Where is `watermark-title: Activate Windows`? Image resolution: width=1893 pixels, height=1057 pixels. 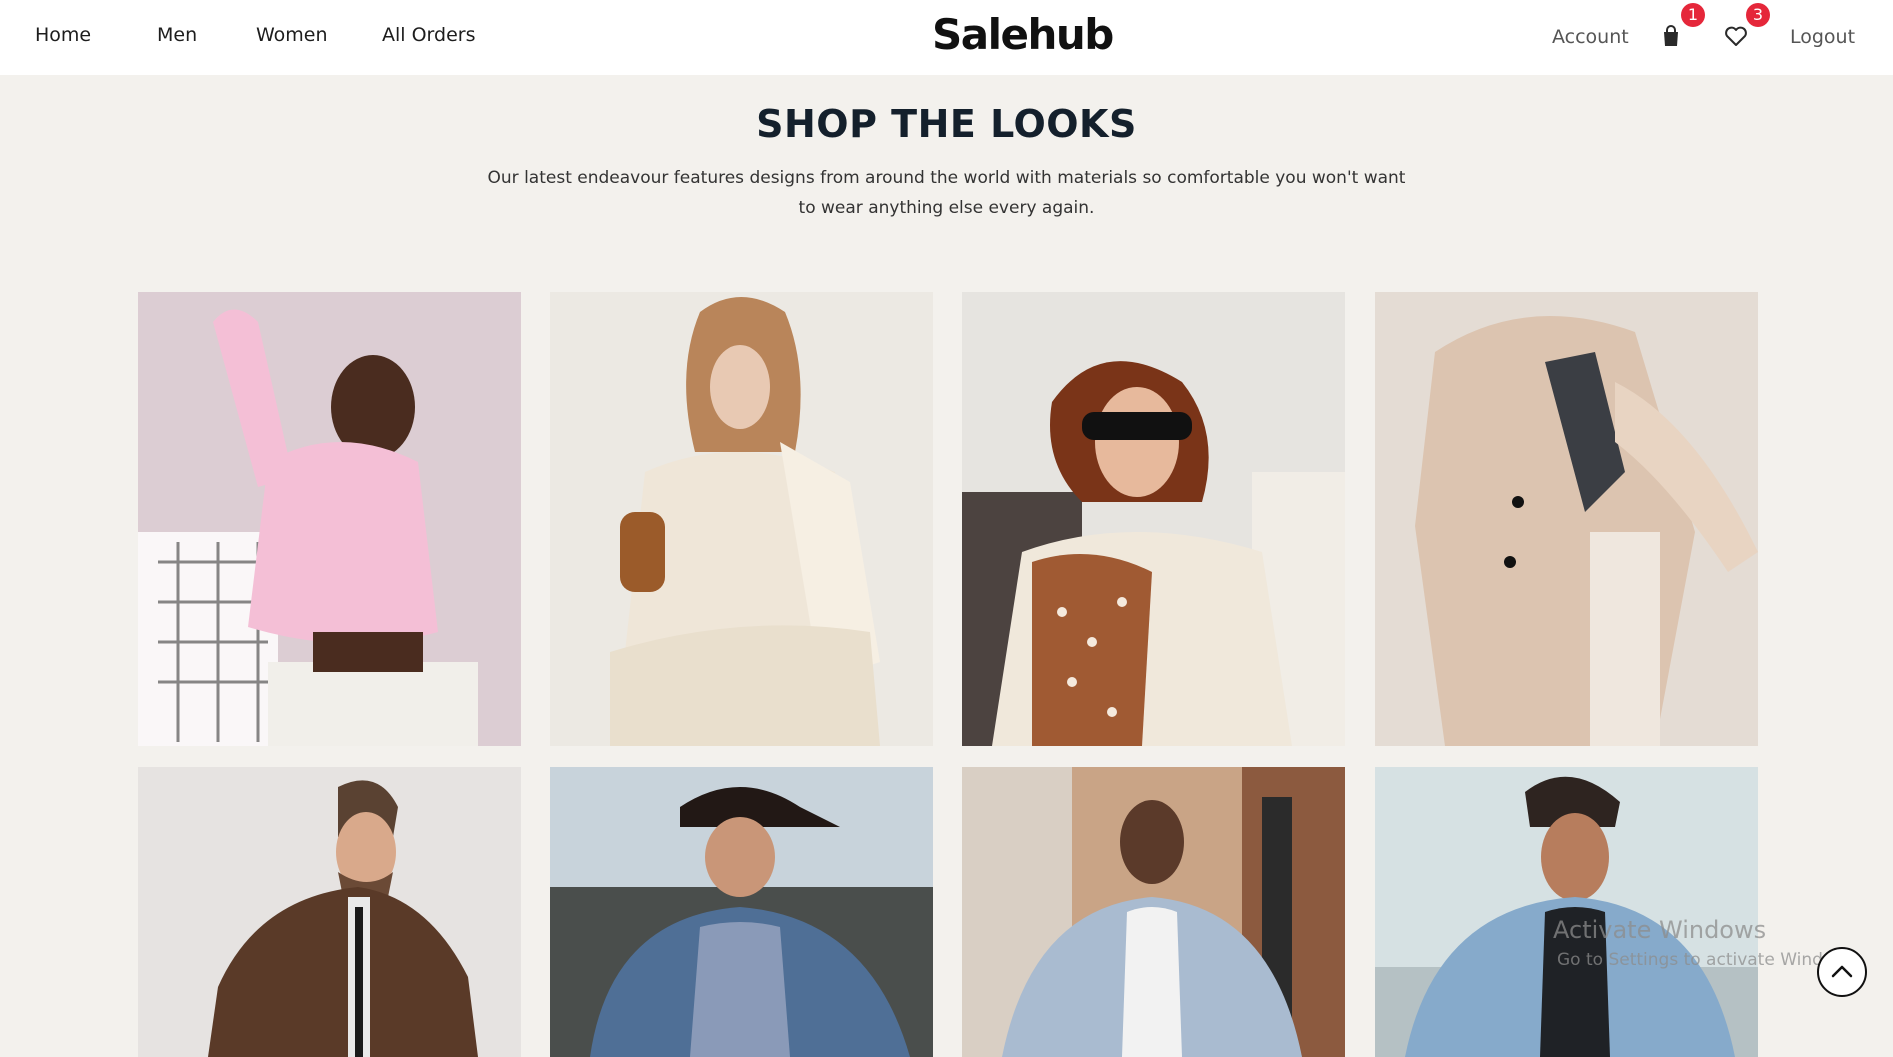 watermark-title: Activate Windows is located at coordinates (1660, 930).